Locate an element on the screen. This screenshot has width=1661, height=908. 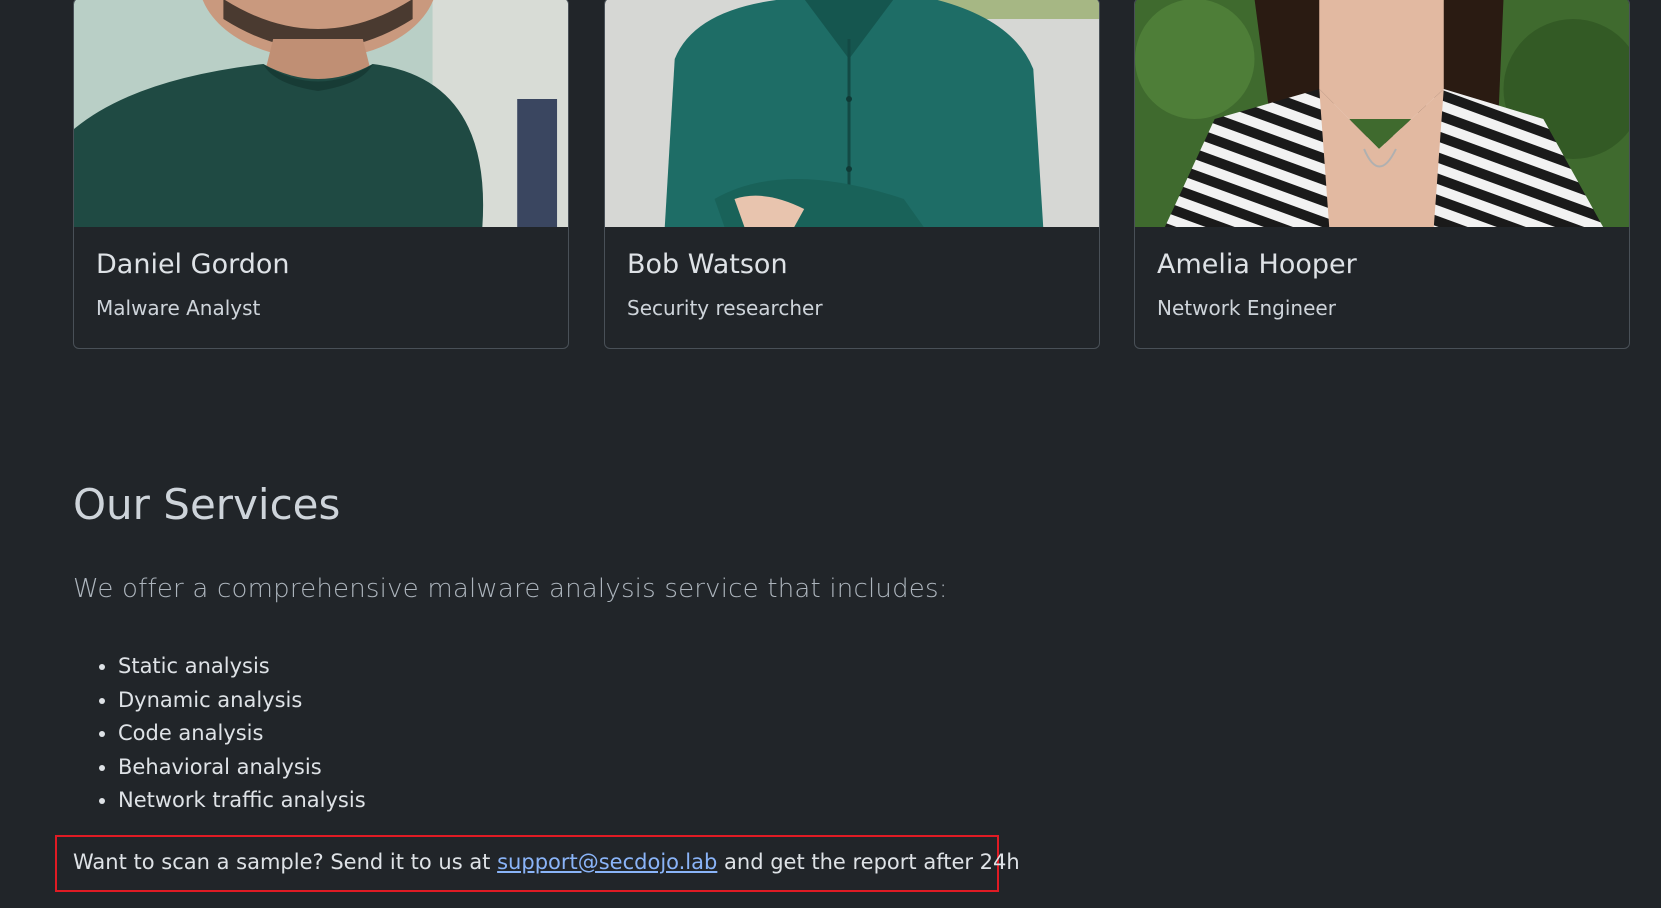
services-title: Our Services is located at coordinates (207, 504).